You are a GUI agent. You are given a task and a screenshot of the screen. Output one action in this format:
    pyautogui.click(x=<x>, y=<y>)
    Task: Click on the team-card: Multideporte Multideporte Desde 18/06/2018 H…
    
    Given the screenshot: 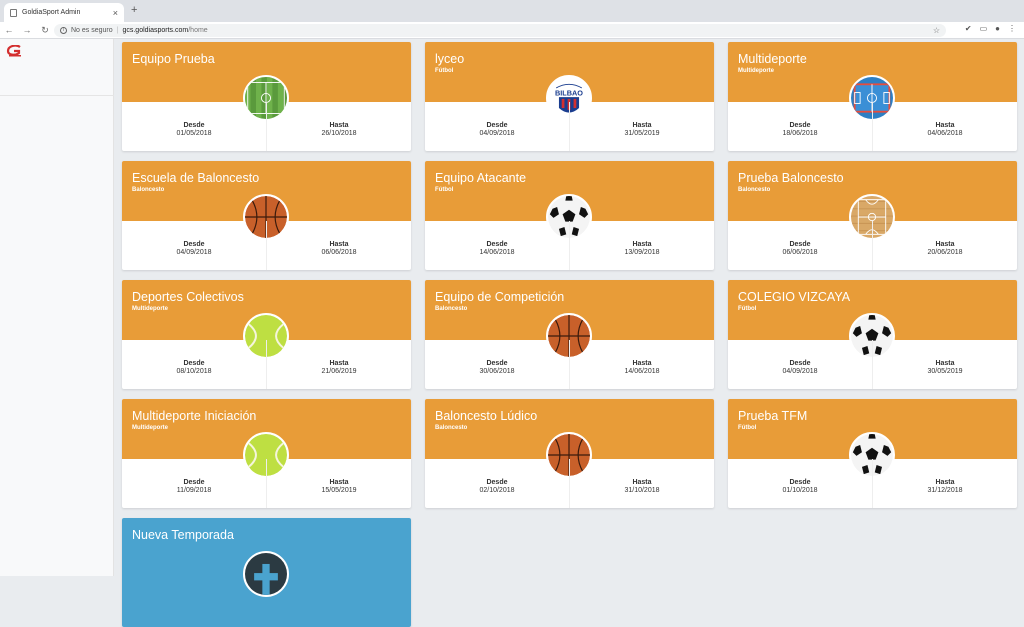 What is the action you would take?
    pyautogui.click(x=872, y=96)
    